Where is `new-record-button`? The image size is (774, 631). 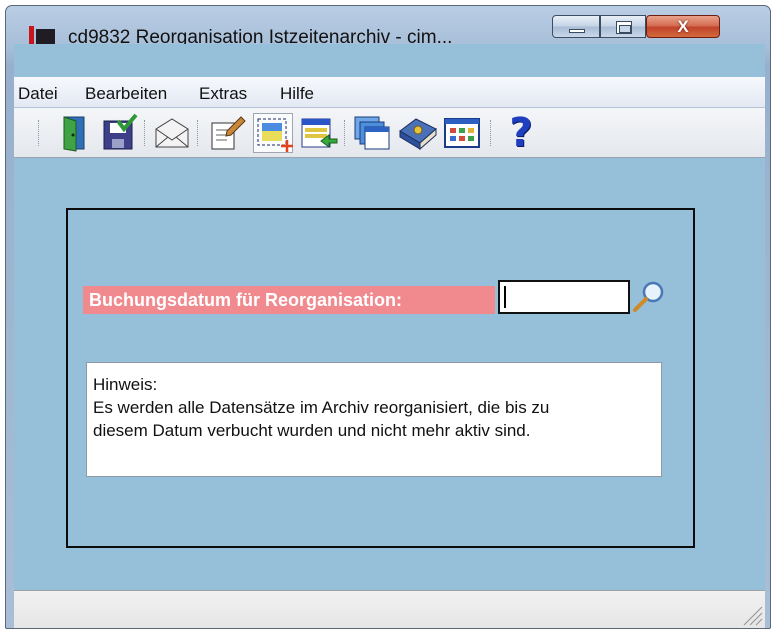 new-record-button is located at coordinates (273, 133).